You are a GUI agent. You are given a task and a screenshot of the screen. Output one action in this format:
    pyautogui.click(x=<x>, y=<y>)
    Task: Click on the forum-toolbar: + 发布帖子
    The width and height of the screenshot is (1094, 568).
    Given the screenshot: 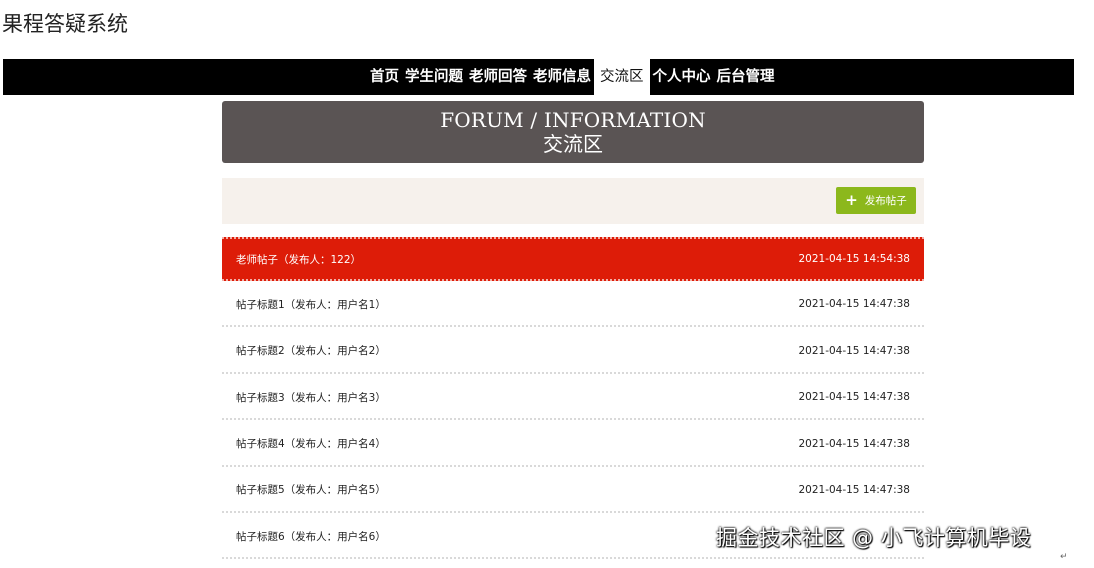 What is the action you would take?
    pyautogui.click(x=573, y=201)
    